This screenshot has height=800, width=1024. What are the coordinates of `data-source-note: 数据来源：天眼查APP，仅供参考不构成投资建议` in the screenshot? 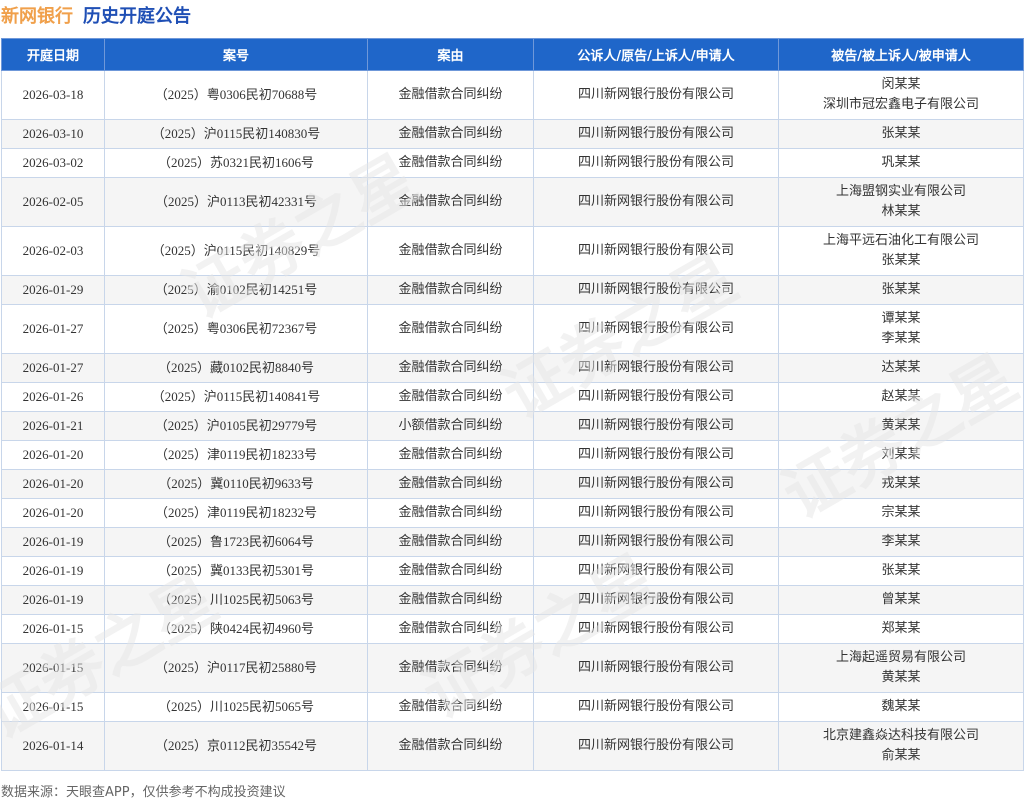 It's located at (143, 792).